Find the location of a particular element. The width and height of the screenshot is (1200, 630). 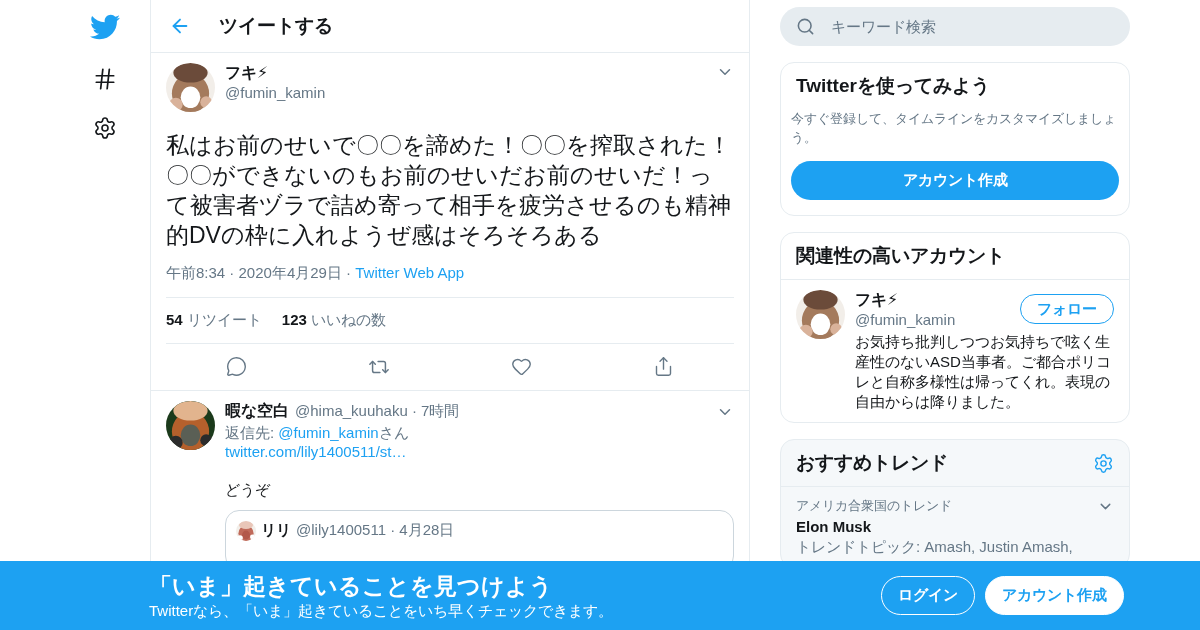

card-text: 今すぐ登録して、タイムラインをカスタマイズしましょう。 is located at coordinates (954, 128).